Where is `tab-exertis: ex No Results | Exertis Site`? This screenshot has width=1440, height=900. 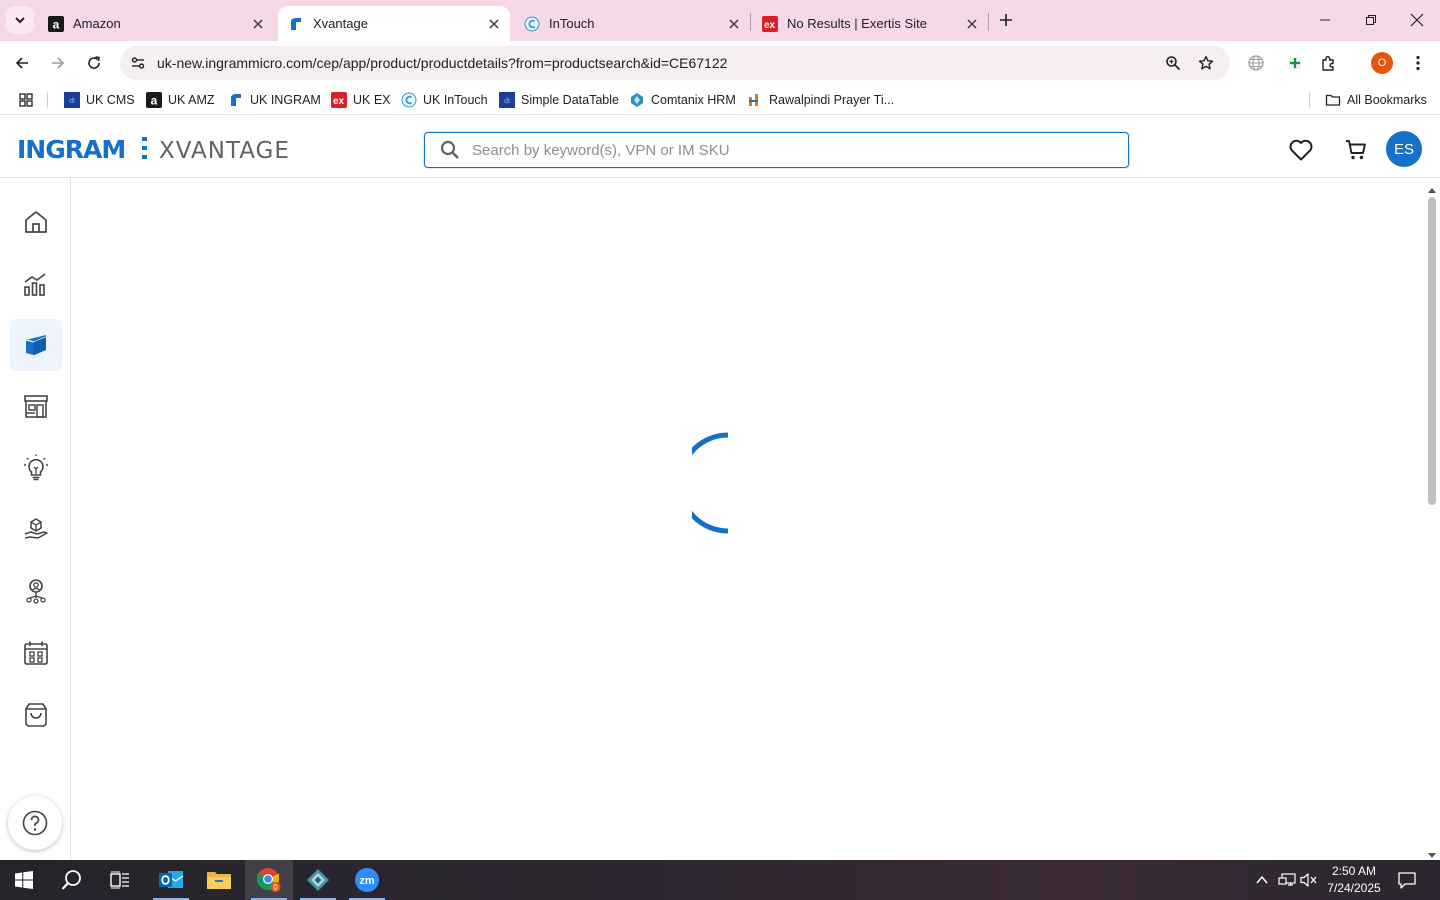 tab-exertis: ex No Results | Exertis Site is located at coordinates (870, 23).